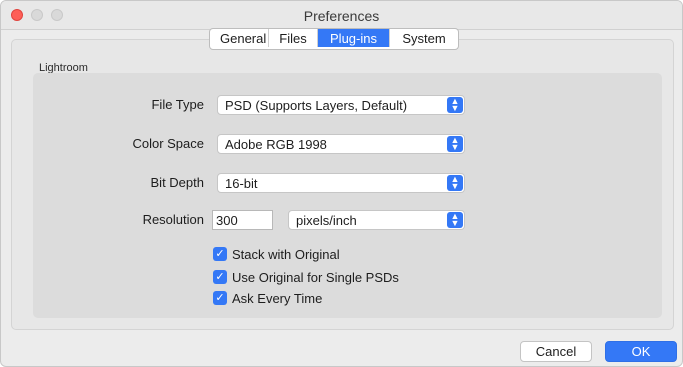 Image resolution: width=683 pixels, height=367 pixels. What do you see at coordinates (241, 183) in the screenshot?
I see `bit-depth-value: 16-bit` at bounding box center [241, 183].